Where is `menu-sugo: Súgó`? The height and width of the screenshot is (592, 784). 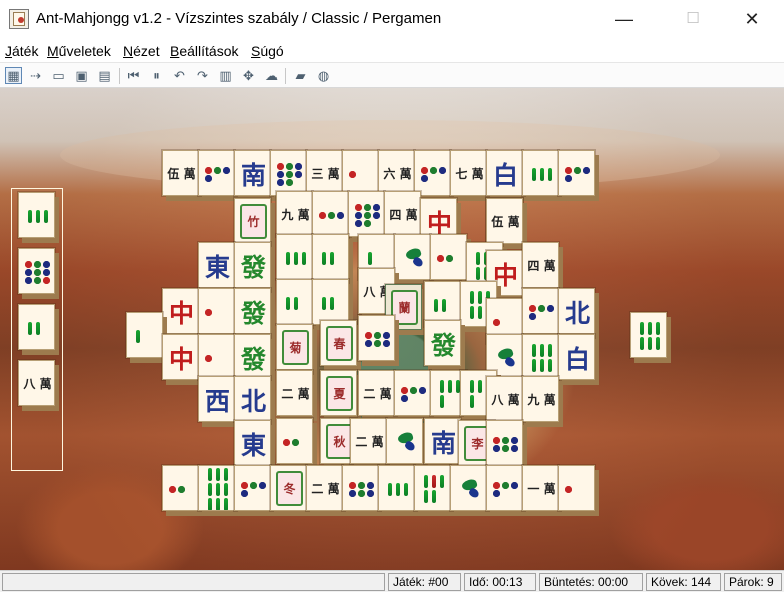 menu-sugo: Súgó is located at coordinates (267, 51).